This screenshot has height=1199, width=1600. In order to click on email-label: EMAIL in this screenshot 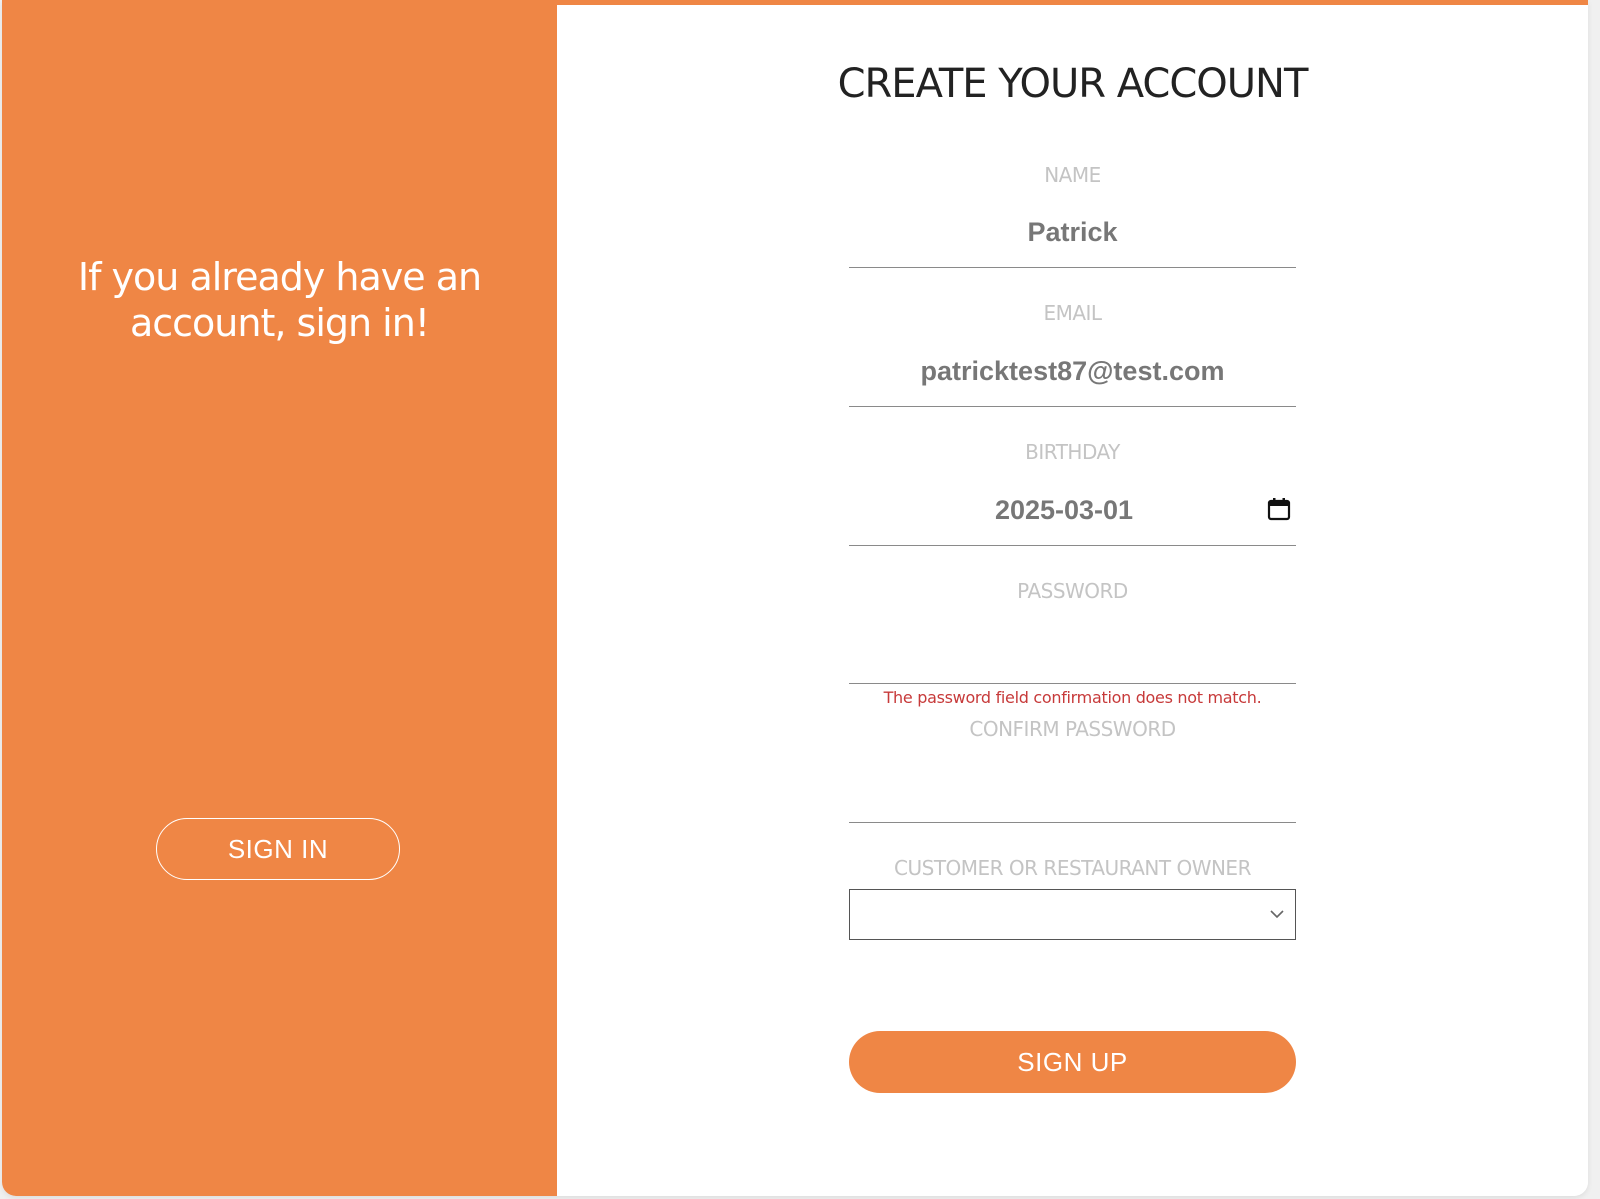, I will do `click(1072, 313)`.